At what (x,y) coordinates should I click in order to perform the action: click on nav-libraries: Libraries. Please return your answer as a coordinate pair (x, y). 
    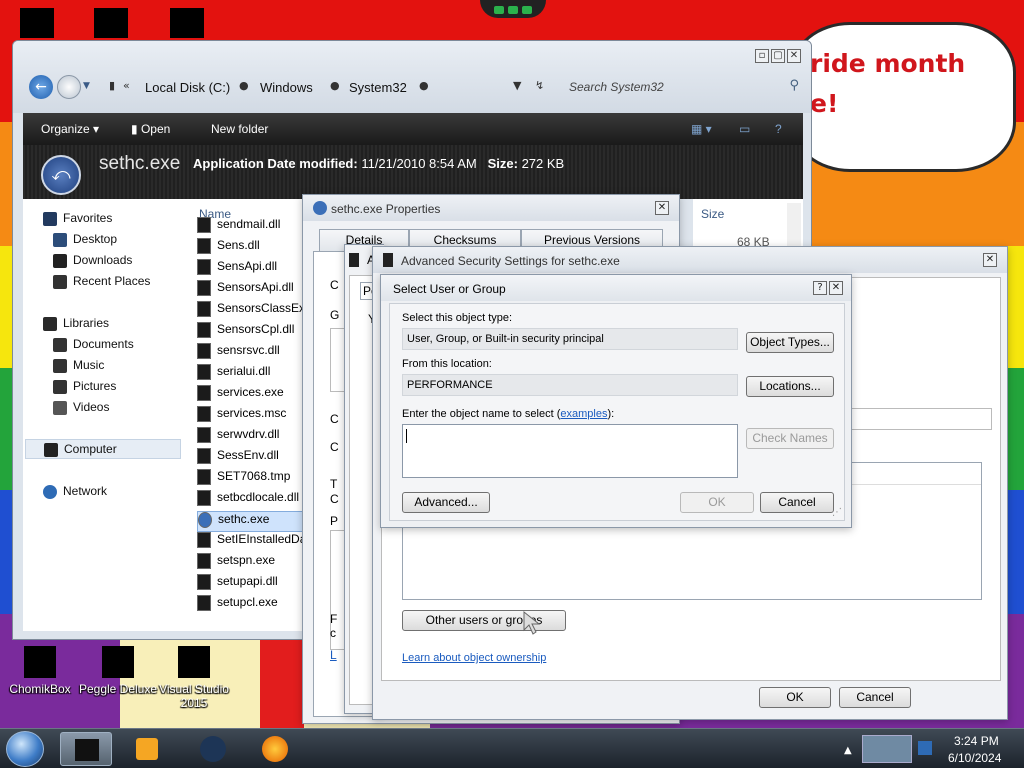
    Looking at the image, I should click on (76, 326).